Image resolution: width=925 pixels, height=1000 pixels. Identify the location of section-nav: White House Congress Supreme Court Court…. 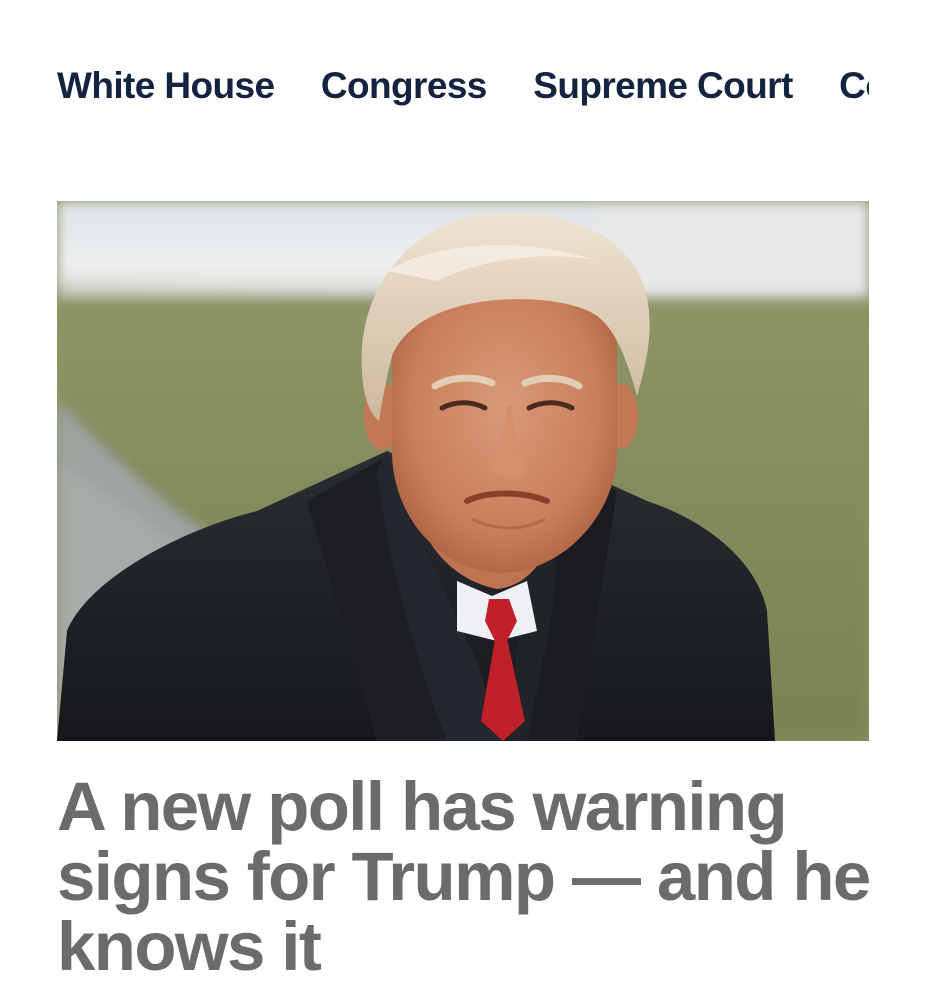
(463, 86).